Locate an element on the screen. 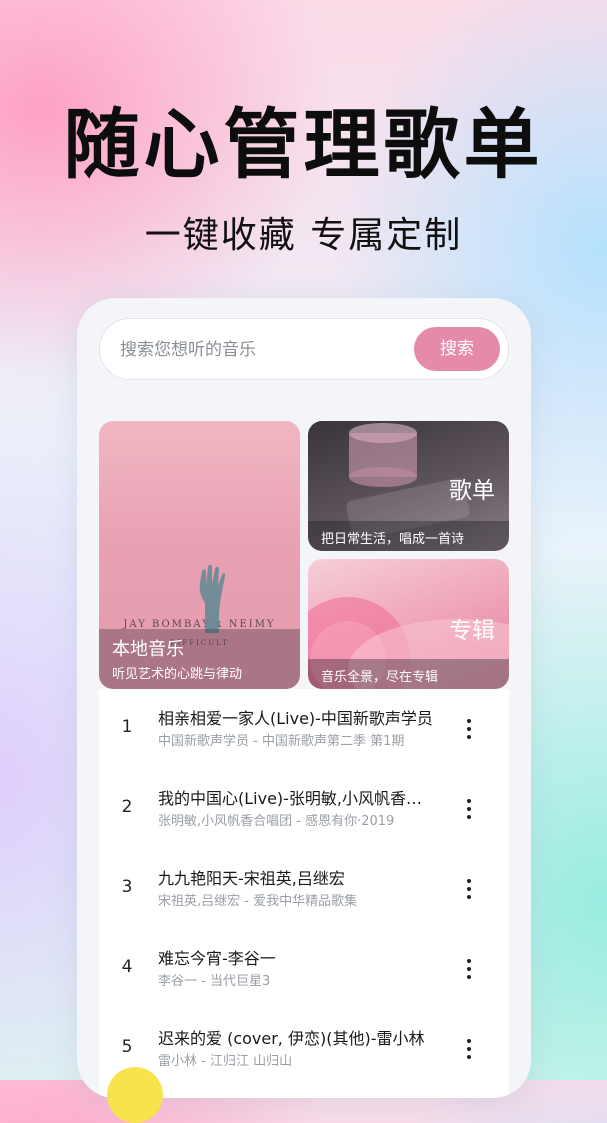 The width and height of the screenshot is (607, 1123). song-number: 3 is located at coordinates (127, 887).